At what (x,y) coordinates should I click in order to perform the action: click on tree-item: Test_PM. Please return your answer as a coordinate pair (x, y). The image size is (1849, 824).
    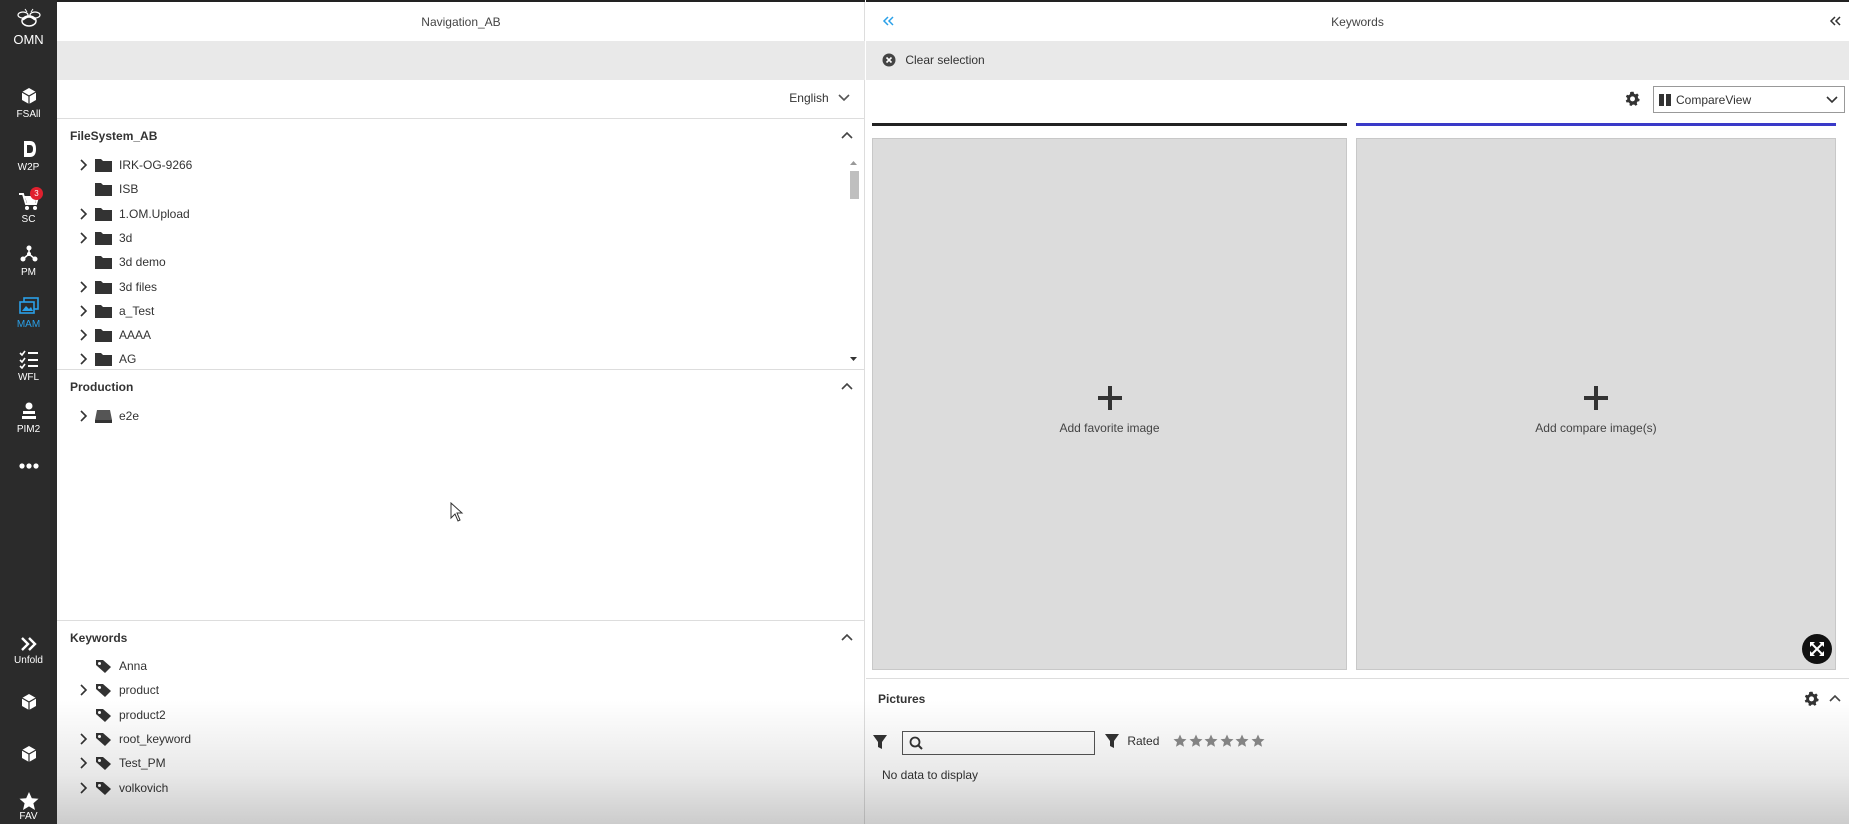
    Looking at the image, I should click on (447, 763).